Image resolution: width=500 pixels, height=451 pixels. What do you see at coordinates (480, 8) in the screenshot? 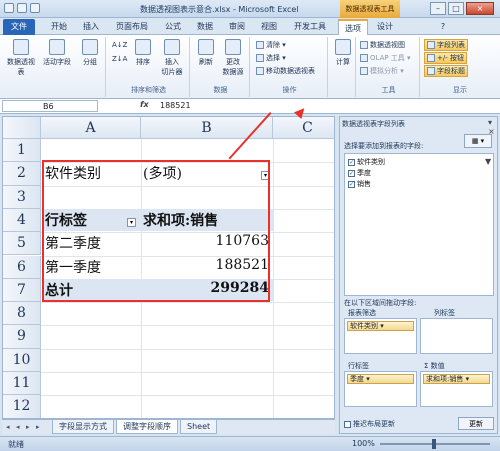
I see `close-button: ×` at bounding box center [480, 8].